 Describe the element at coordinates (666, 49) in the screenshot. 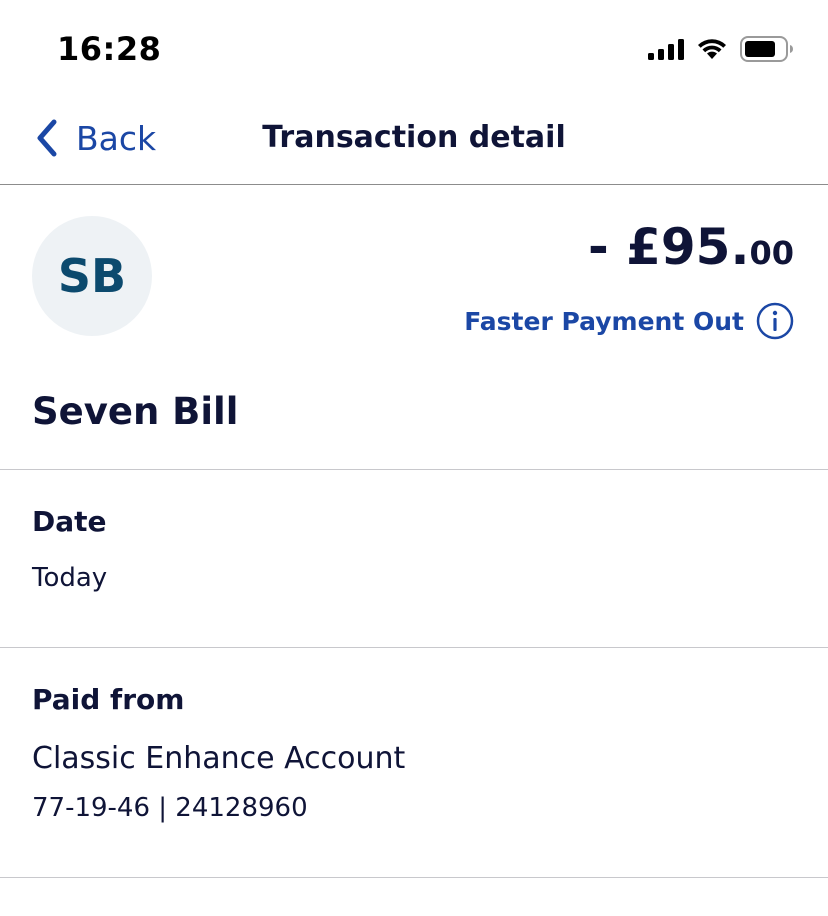

I see `cellular-signal-icon` at that location.